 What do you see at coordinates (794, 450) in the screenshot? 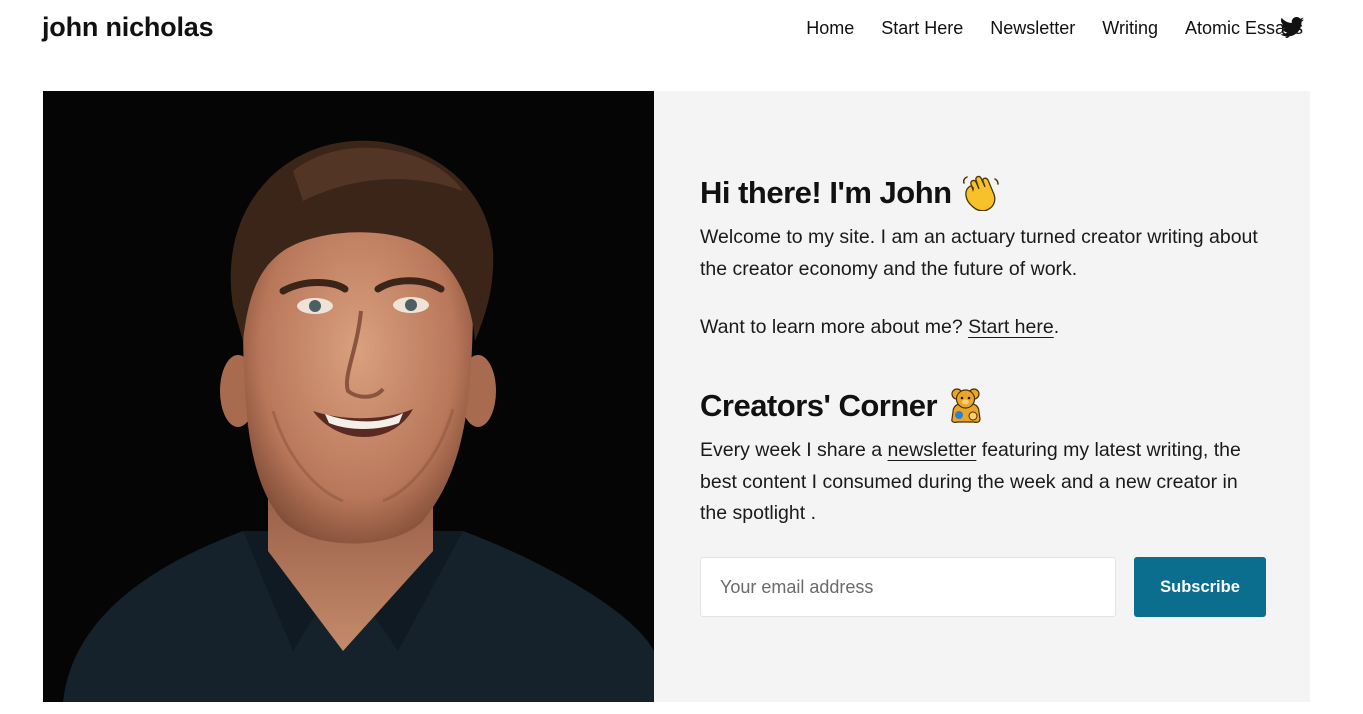
I see `creators-text-prefix: Every week I share a` at bounding box center [794, 450].